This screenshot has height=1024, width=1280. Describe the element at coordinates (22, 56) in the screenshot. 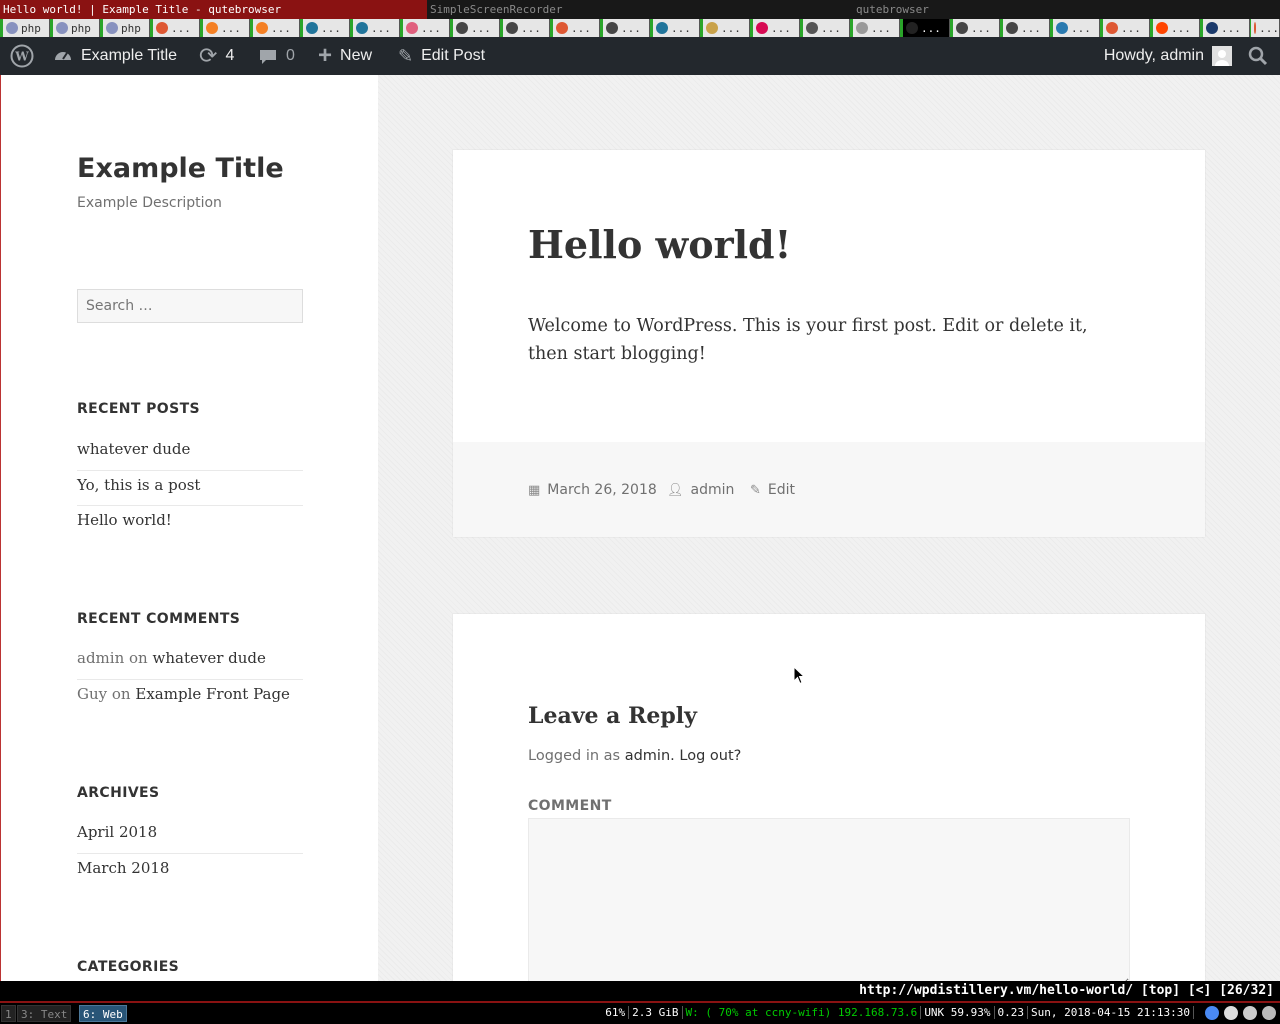

I see `wordpress-logo-button: W` at that location.